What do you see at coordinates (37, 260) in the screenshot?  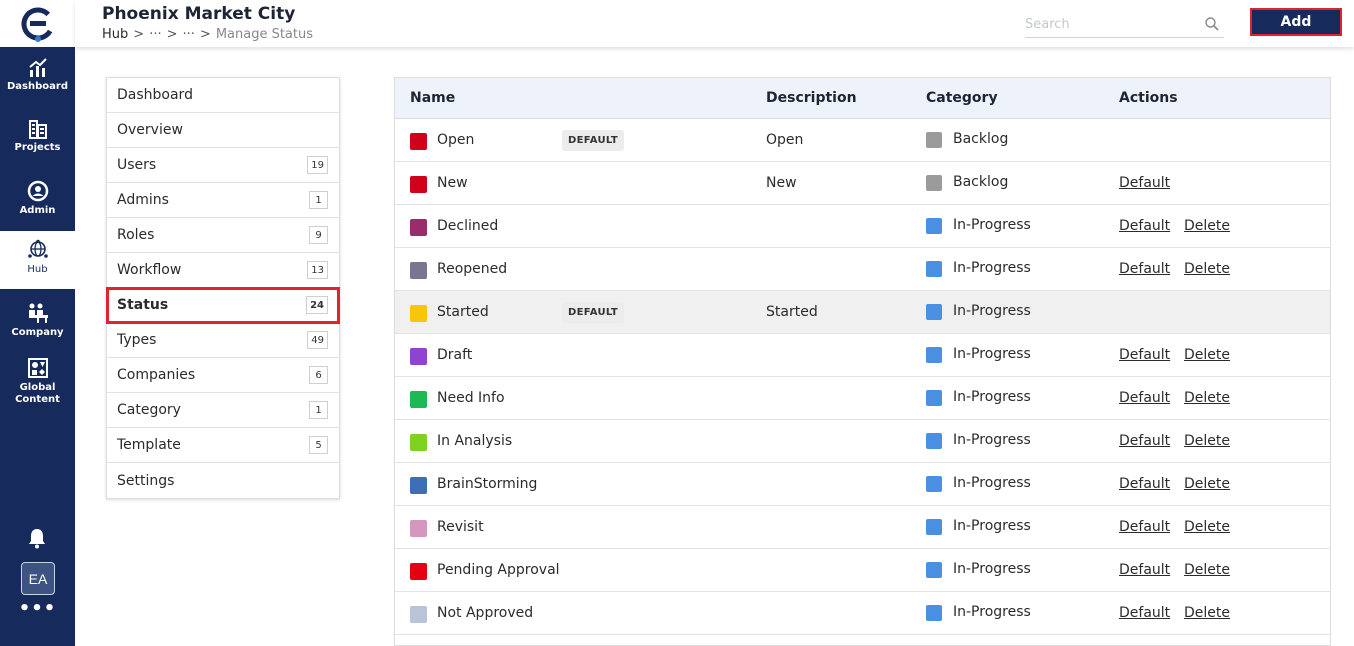 I see `rail-item-hub: Hub` at bounding box center [37, 260].